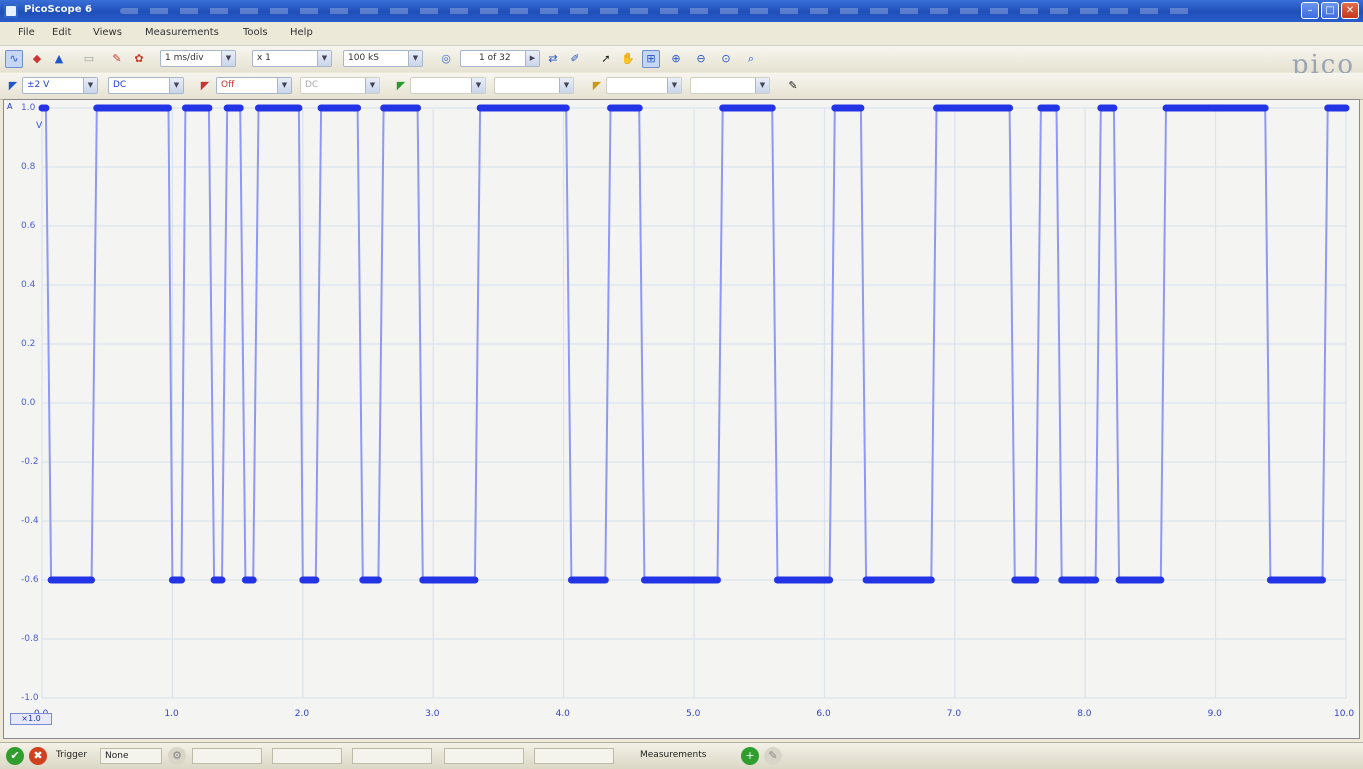 The width and height of the screenshot is (1363, 769). Describe the element at coordinates (302, 714) in the screenshot. I see `x-tick-label: 2.0` at that location.